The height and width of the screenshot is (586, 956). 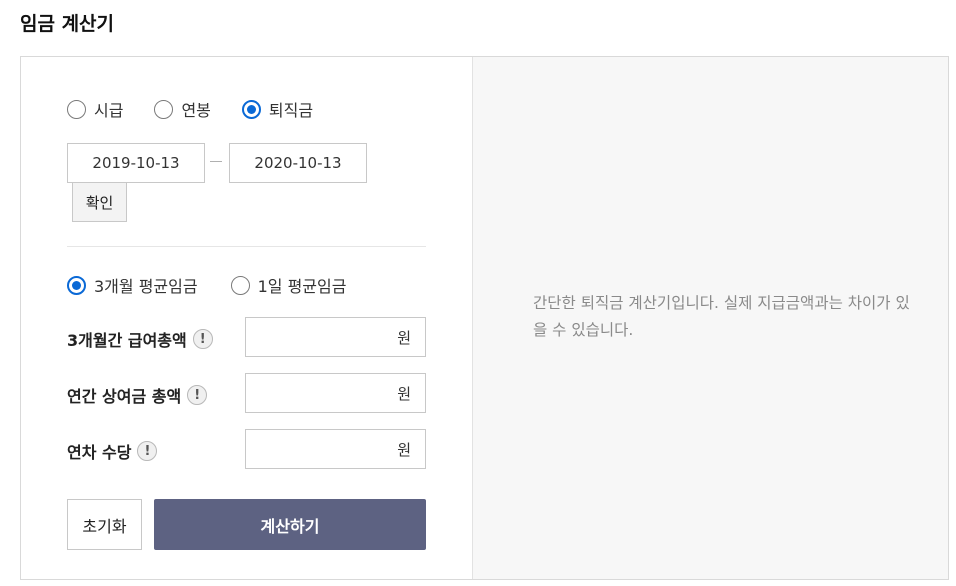 I want to click on radio-daily-avg-circle, so click(x=240, y=285).